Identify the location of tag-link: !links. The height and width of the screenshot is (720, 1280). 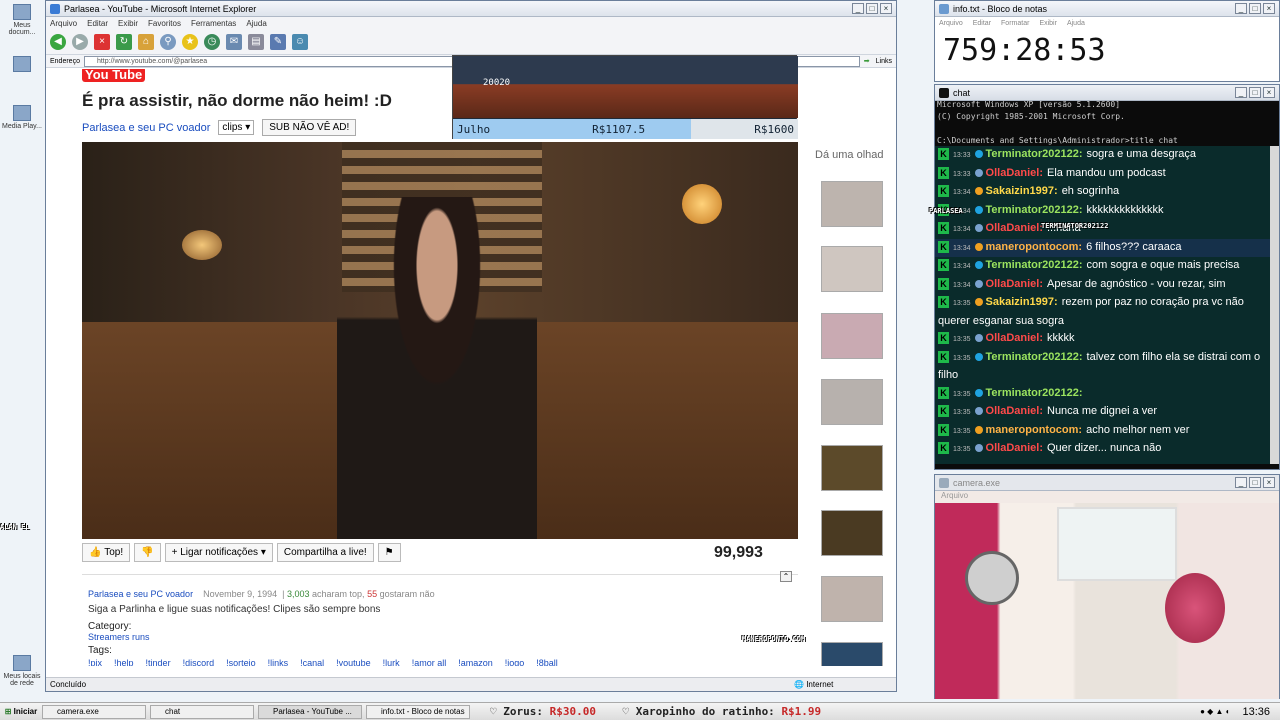
(278, 662).